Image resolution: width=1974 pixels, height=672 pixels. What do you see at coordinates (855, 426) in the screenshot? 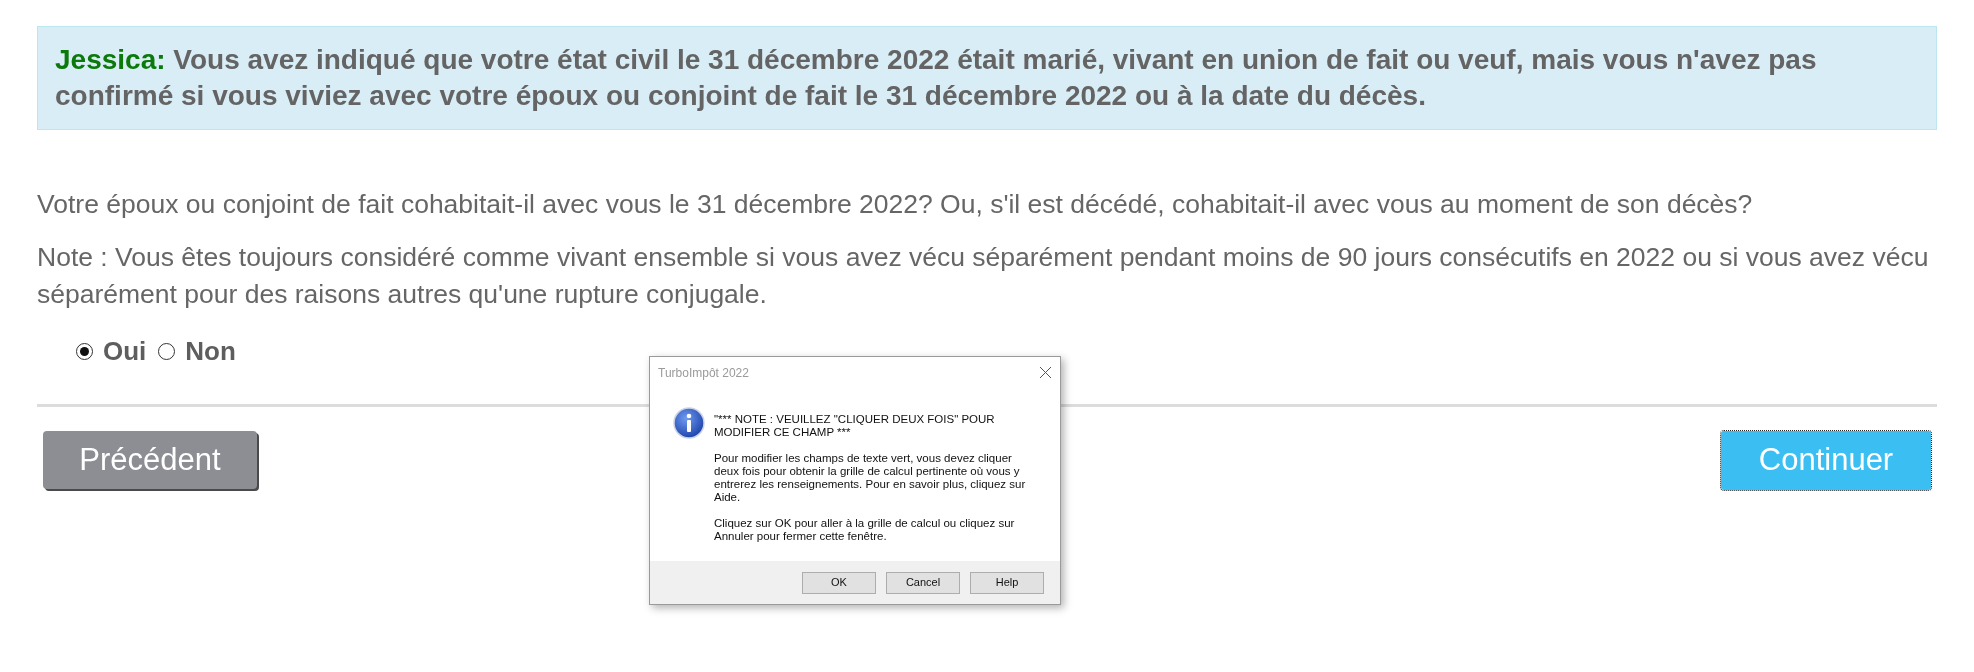
I see `dialog-message: "*** NOTE : VEUILLEZ "CLIQUER DEUX FOIS" POUR MODIFIER CE CHAMP ***` at bounding box center [855, 426].